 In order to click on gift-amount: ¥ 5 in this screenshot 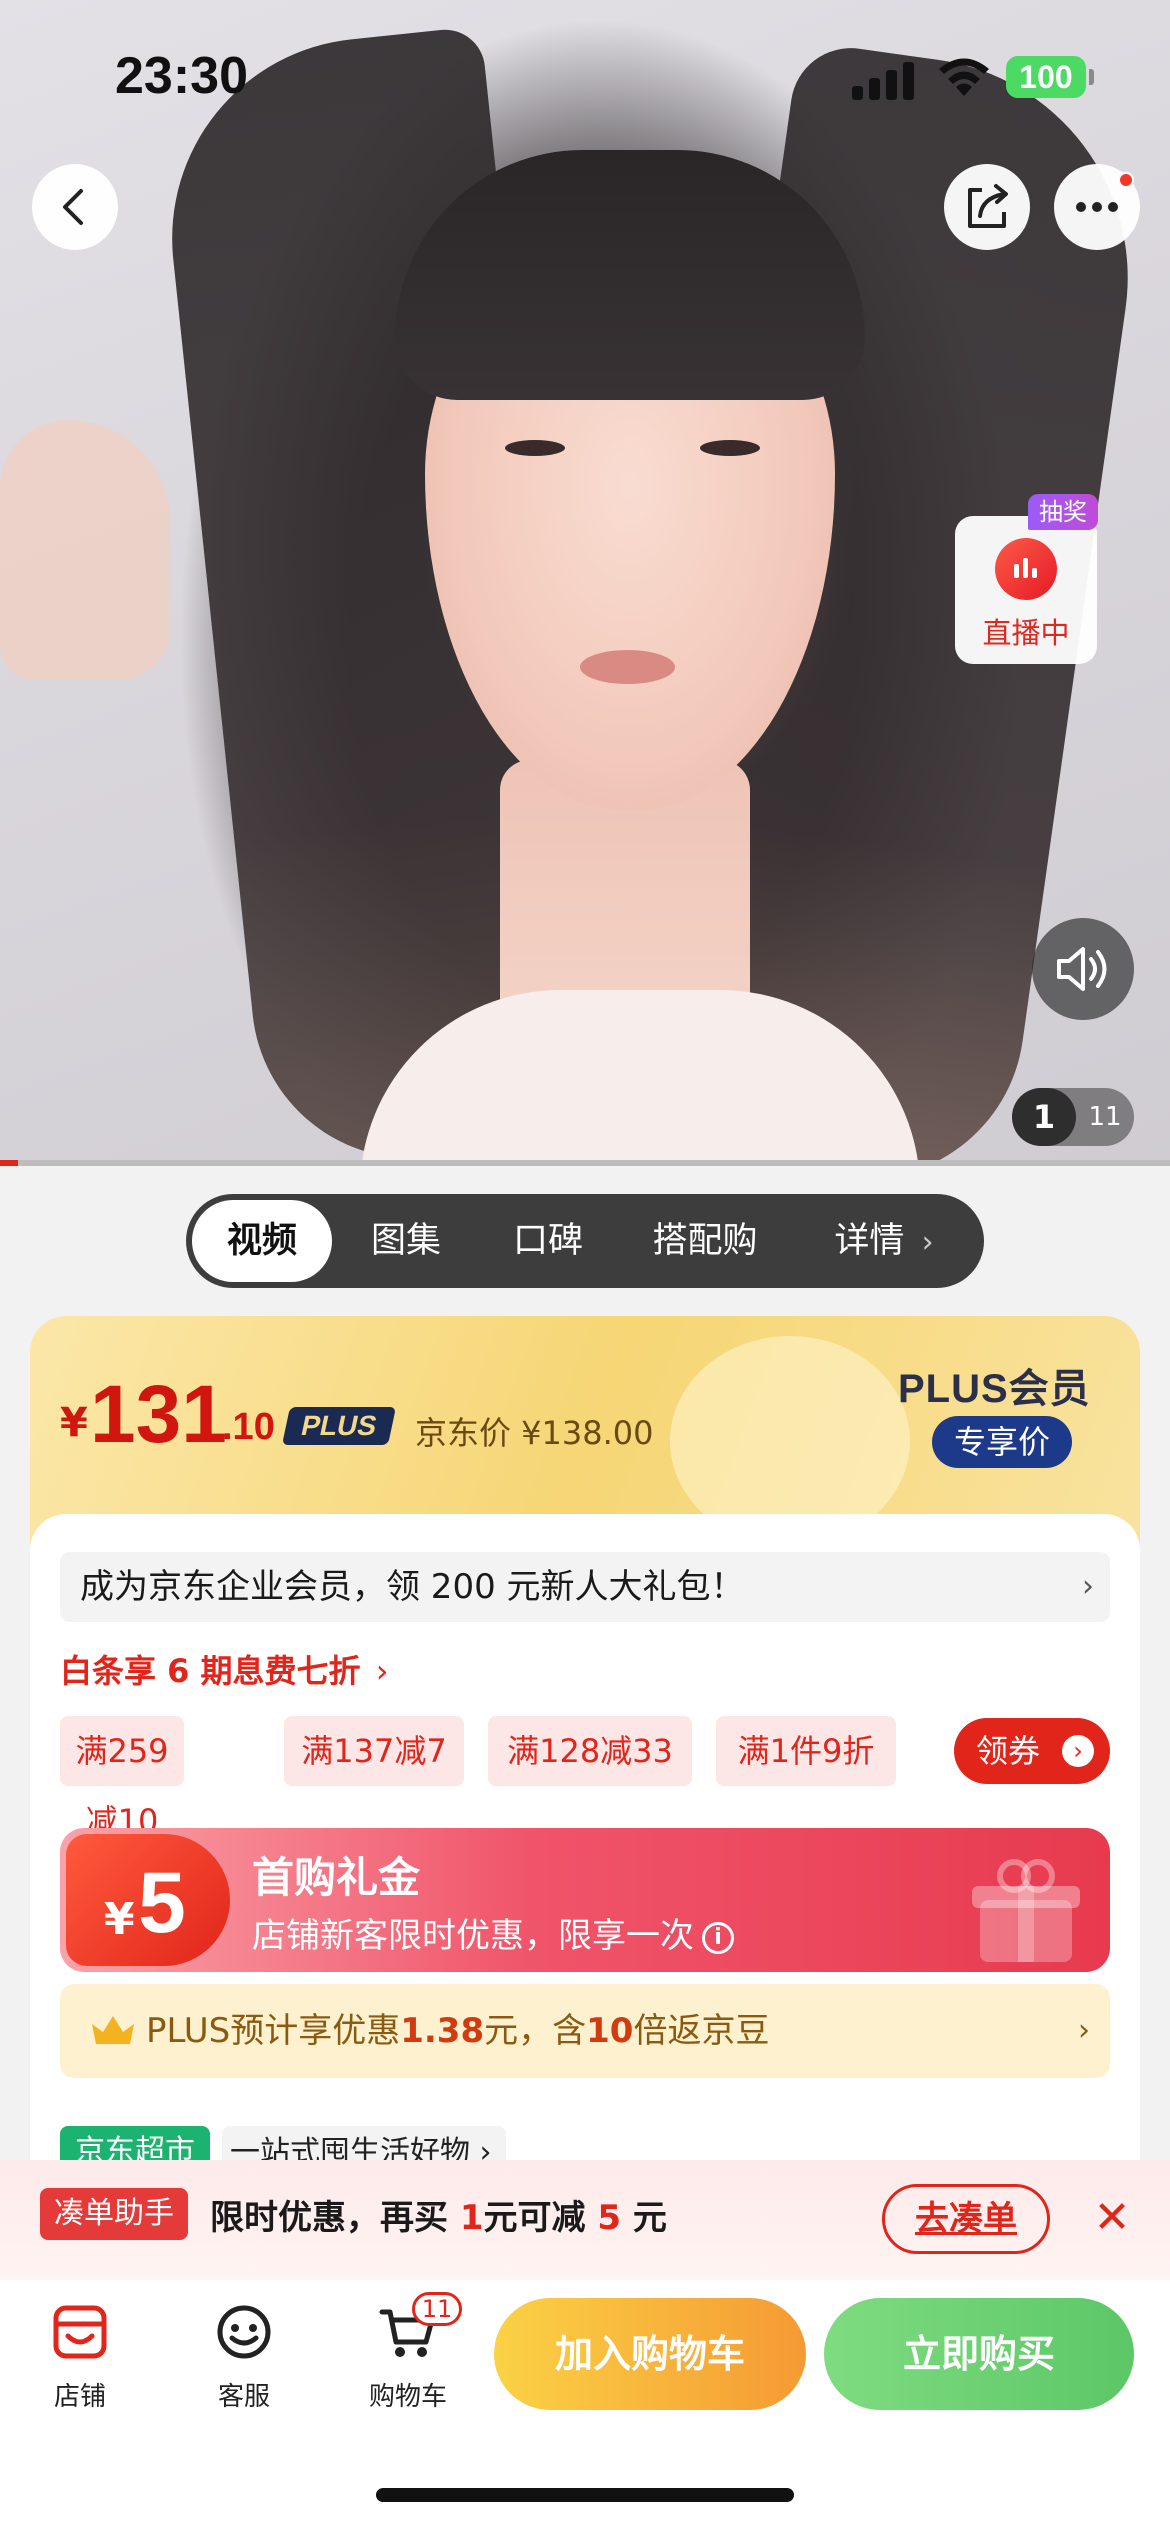, I will do `click(148, 1900)`.